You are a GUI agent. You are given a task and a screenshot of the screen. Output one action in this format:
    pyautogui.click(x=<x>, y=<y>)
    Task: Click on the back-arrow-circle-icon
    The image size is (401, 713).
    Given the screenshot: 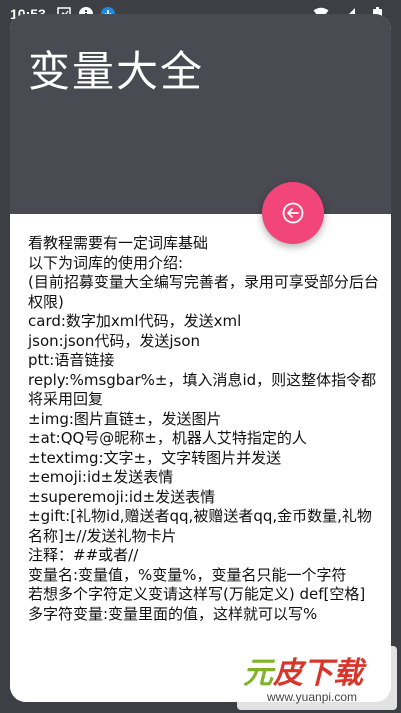 What is the action you would take?
    pyautogui.click(x=293, y=213)
    